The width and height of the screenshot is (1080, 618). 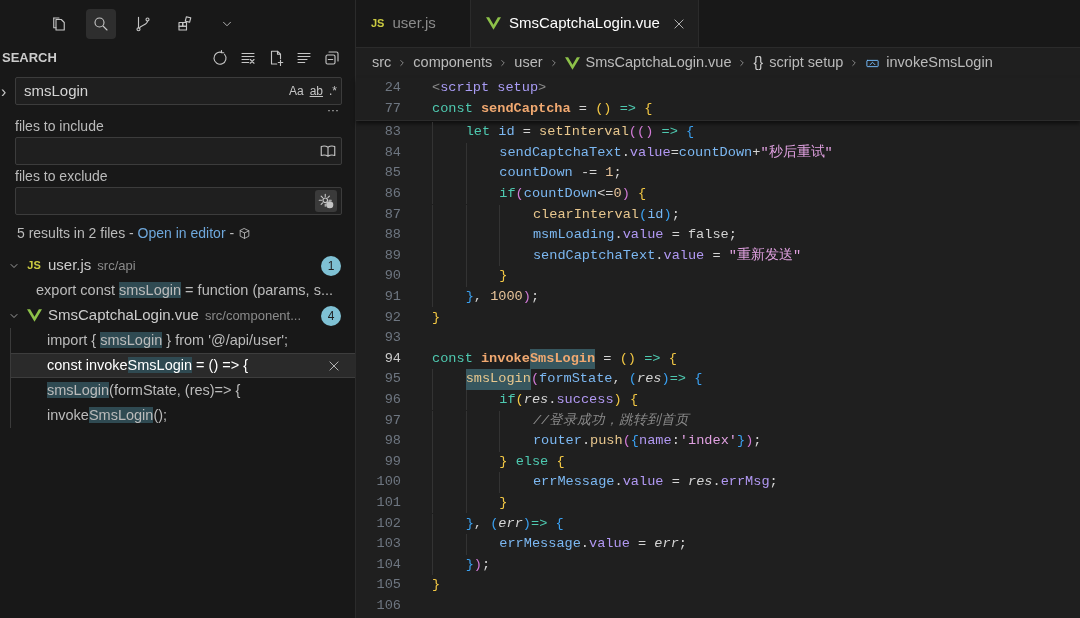 What do you see at coordinates (382, 63) in the screenshot?
I see `breadcrumb-item: src` at bounding box center [382, 63].